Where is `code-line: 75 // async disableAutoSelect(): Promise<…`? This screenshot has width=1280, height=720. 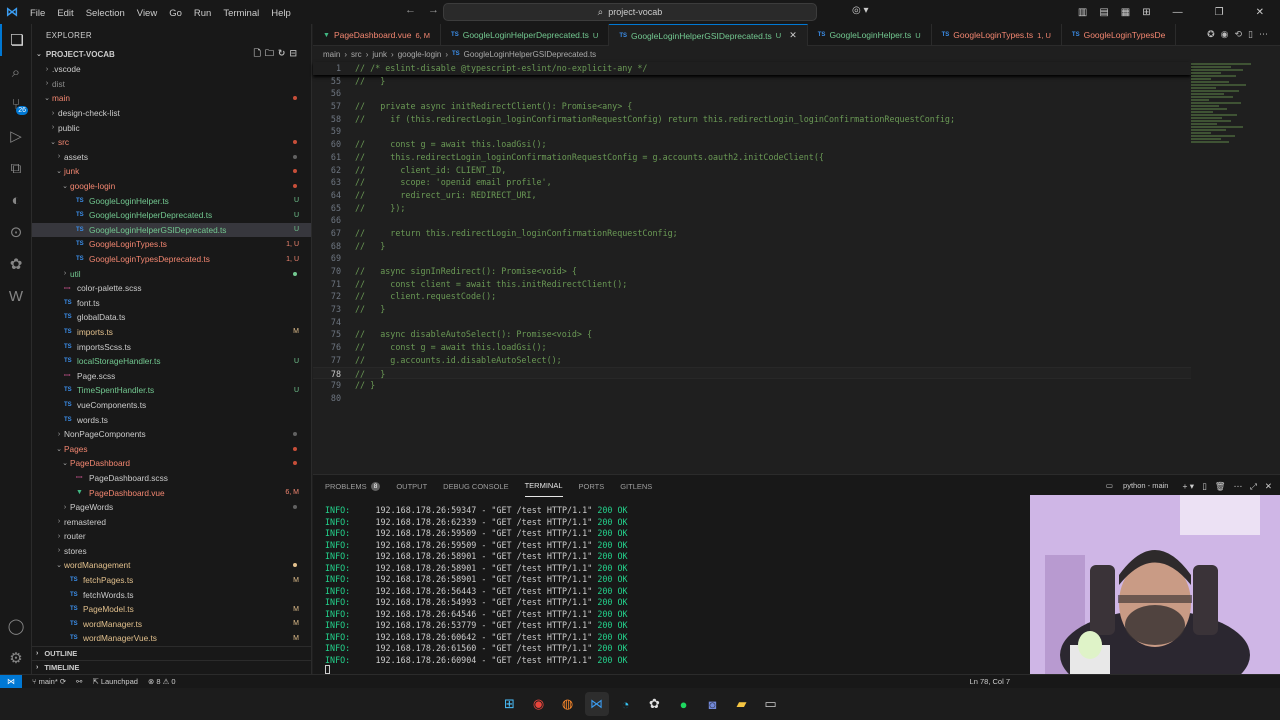
code-line: 75 // async disableAutoSelect(): Promise<… is located at coordinates (752, 334).